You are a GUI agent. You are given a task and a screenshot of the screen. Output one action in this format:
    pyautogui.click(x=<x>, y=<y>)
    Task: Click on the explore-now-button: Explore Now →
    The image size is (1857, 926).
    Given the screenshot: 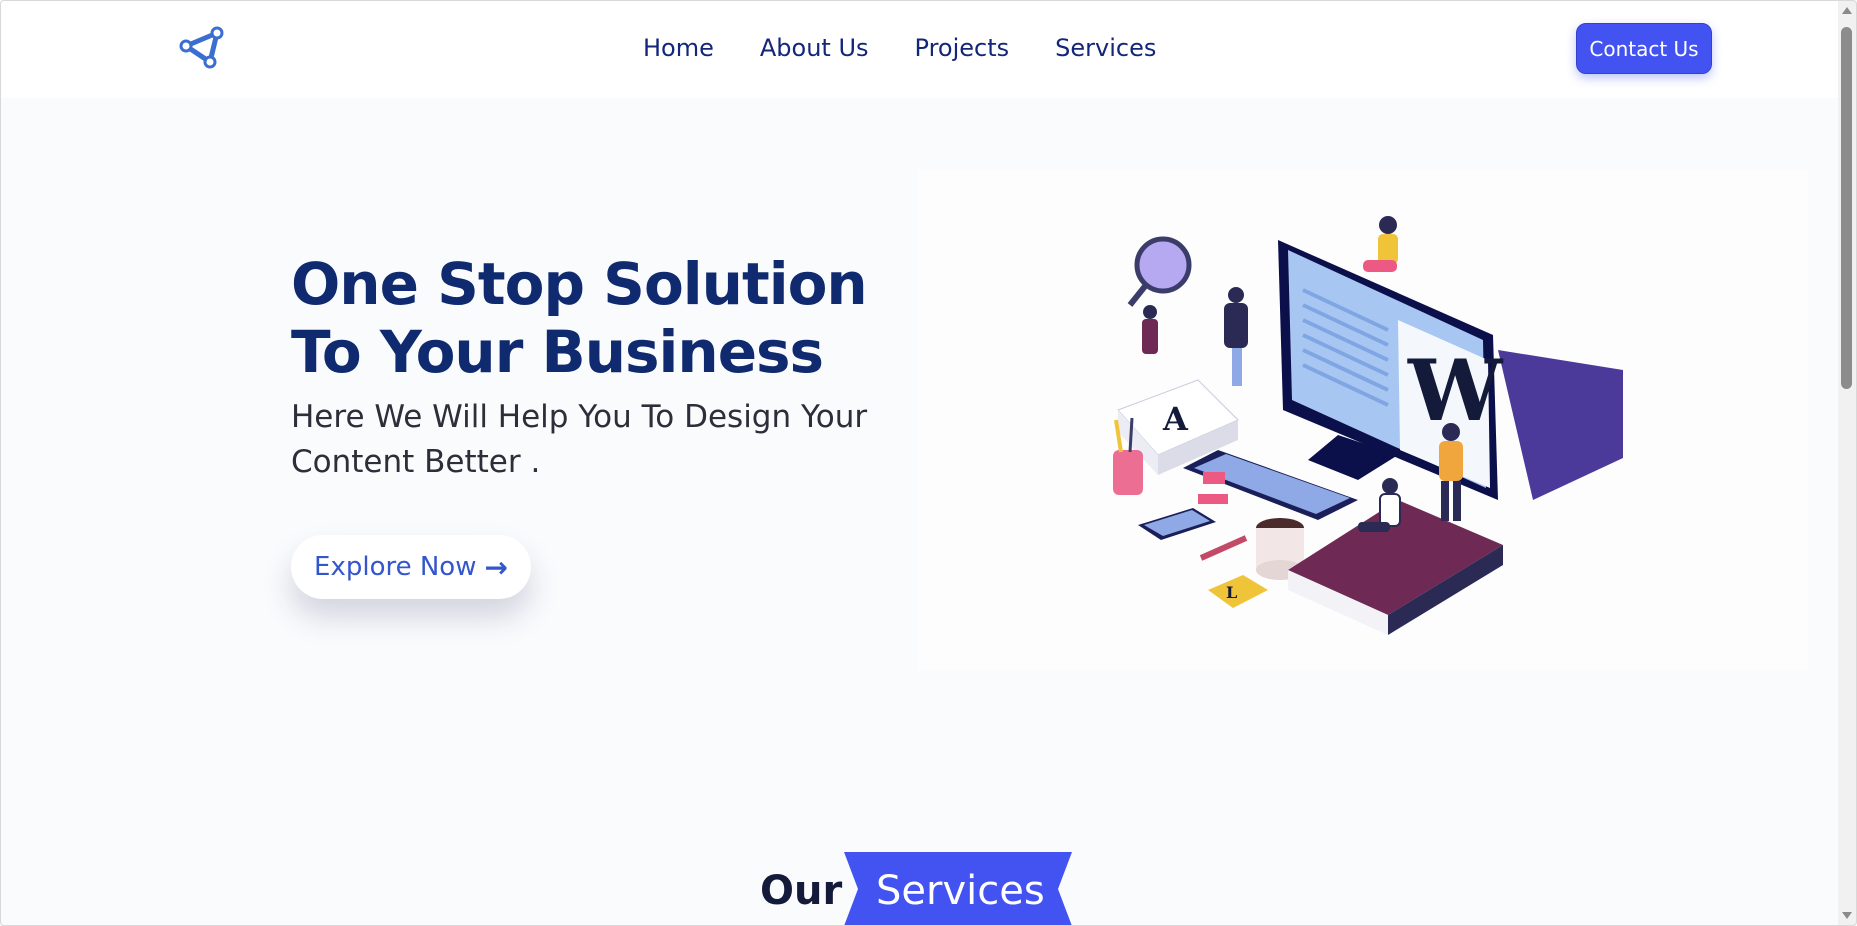 What is the action you would take?
    pyautogui.click(x=411, y=567)
    